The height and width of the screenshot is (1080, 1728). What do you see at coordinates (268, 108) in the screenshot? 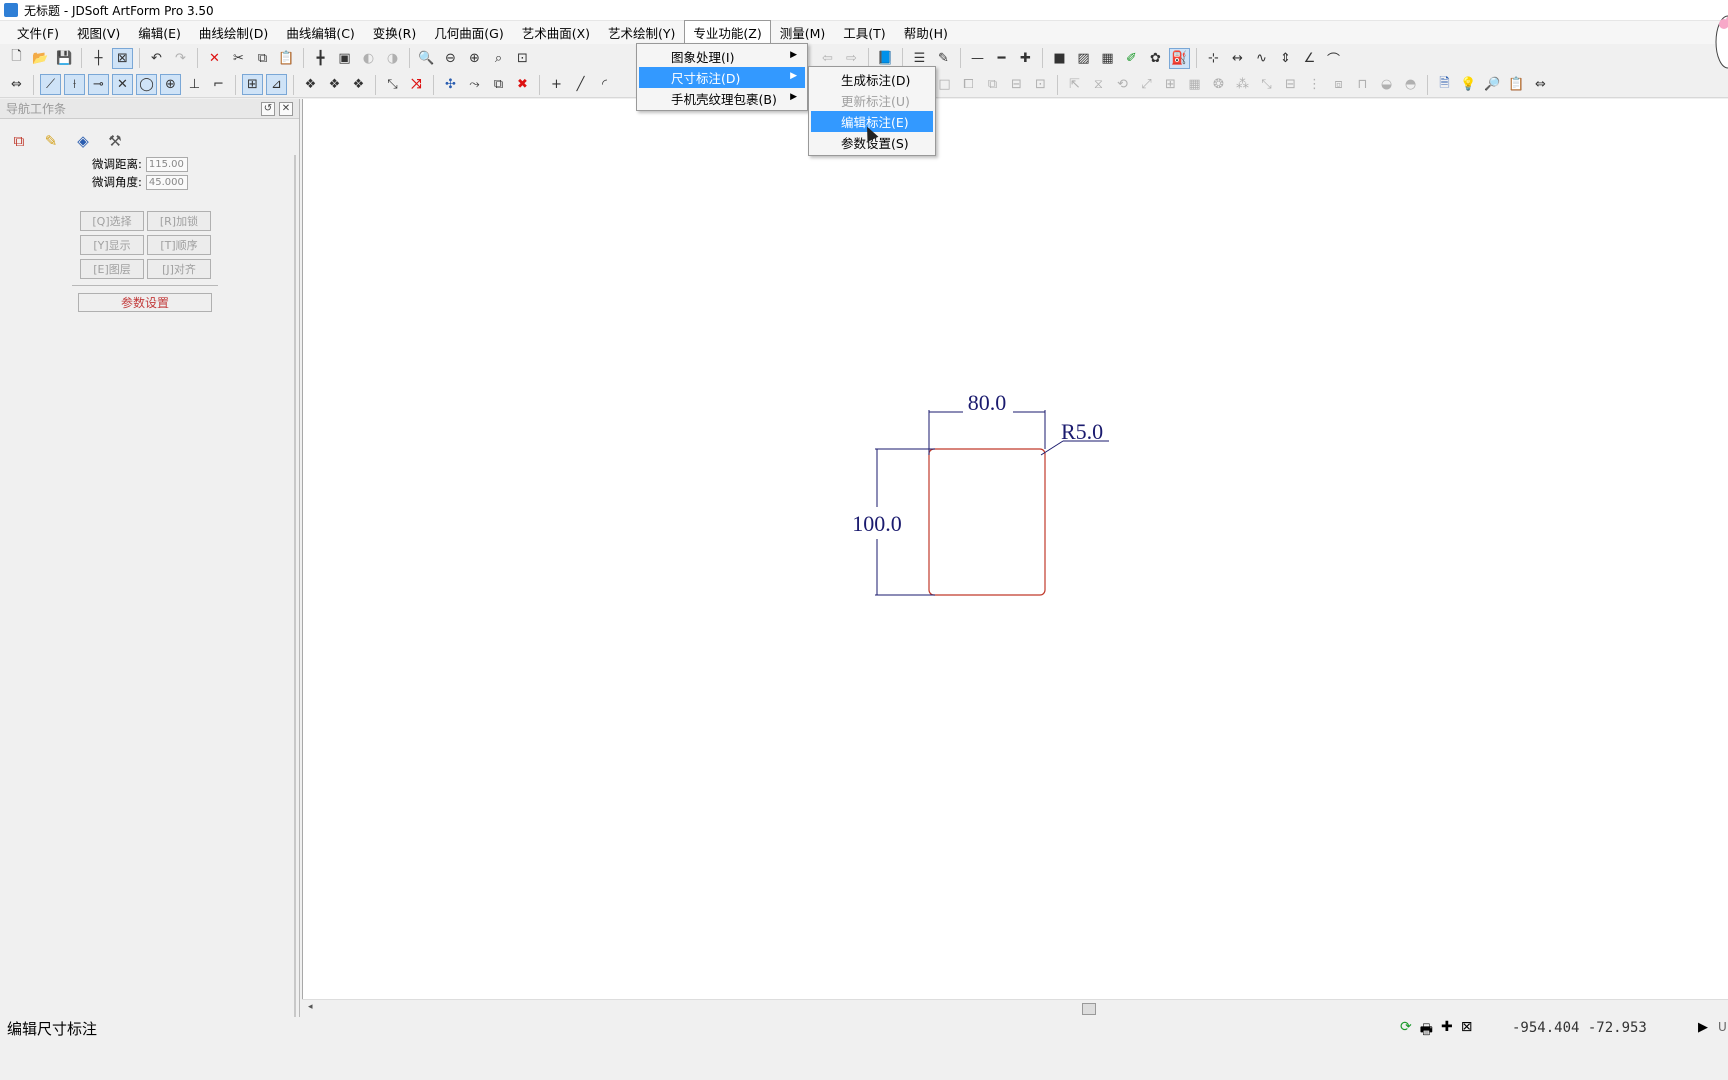
I see `pin-icon: ↺` at bounding box center [268, 108].